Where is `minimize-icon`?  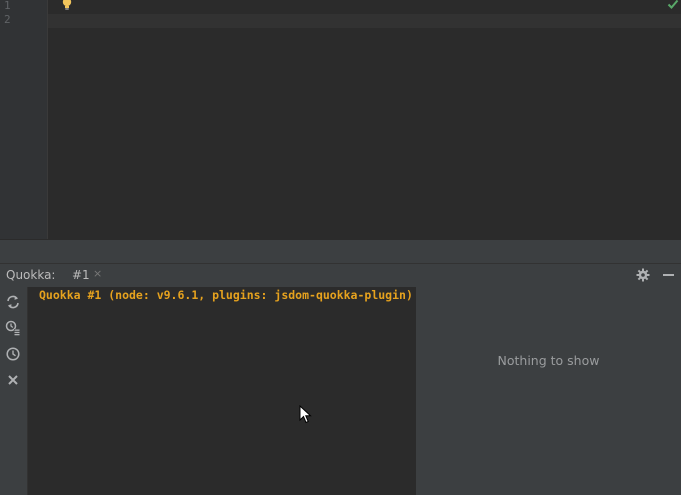 minimize-icon is located at coordinates (668, 275).